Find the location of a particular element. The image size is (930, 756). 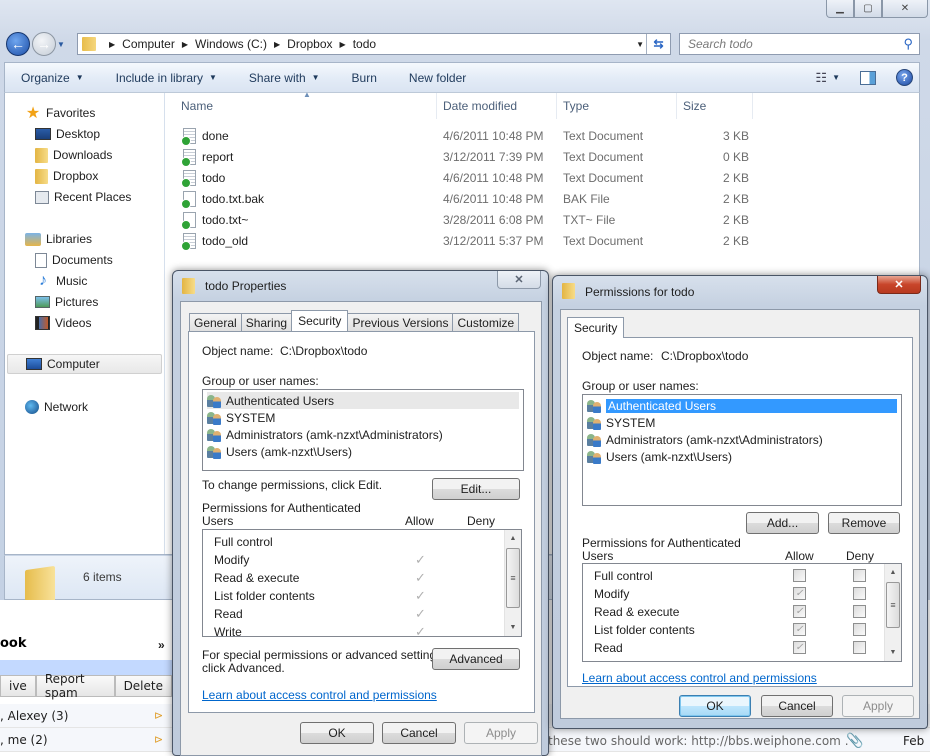

tab-sharing: Sharing is located at coordinates (266, 322).